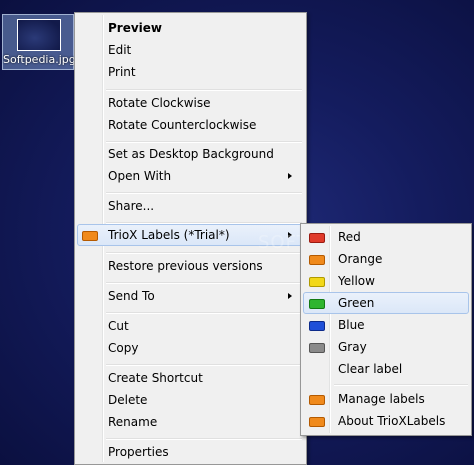 The image size is (474, 465). I want to click on menu-item-print: Print, so click(190, 72).